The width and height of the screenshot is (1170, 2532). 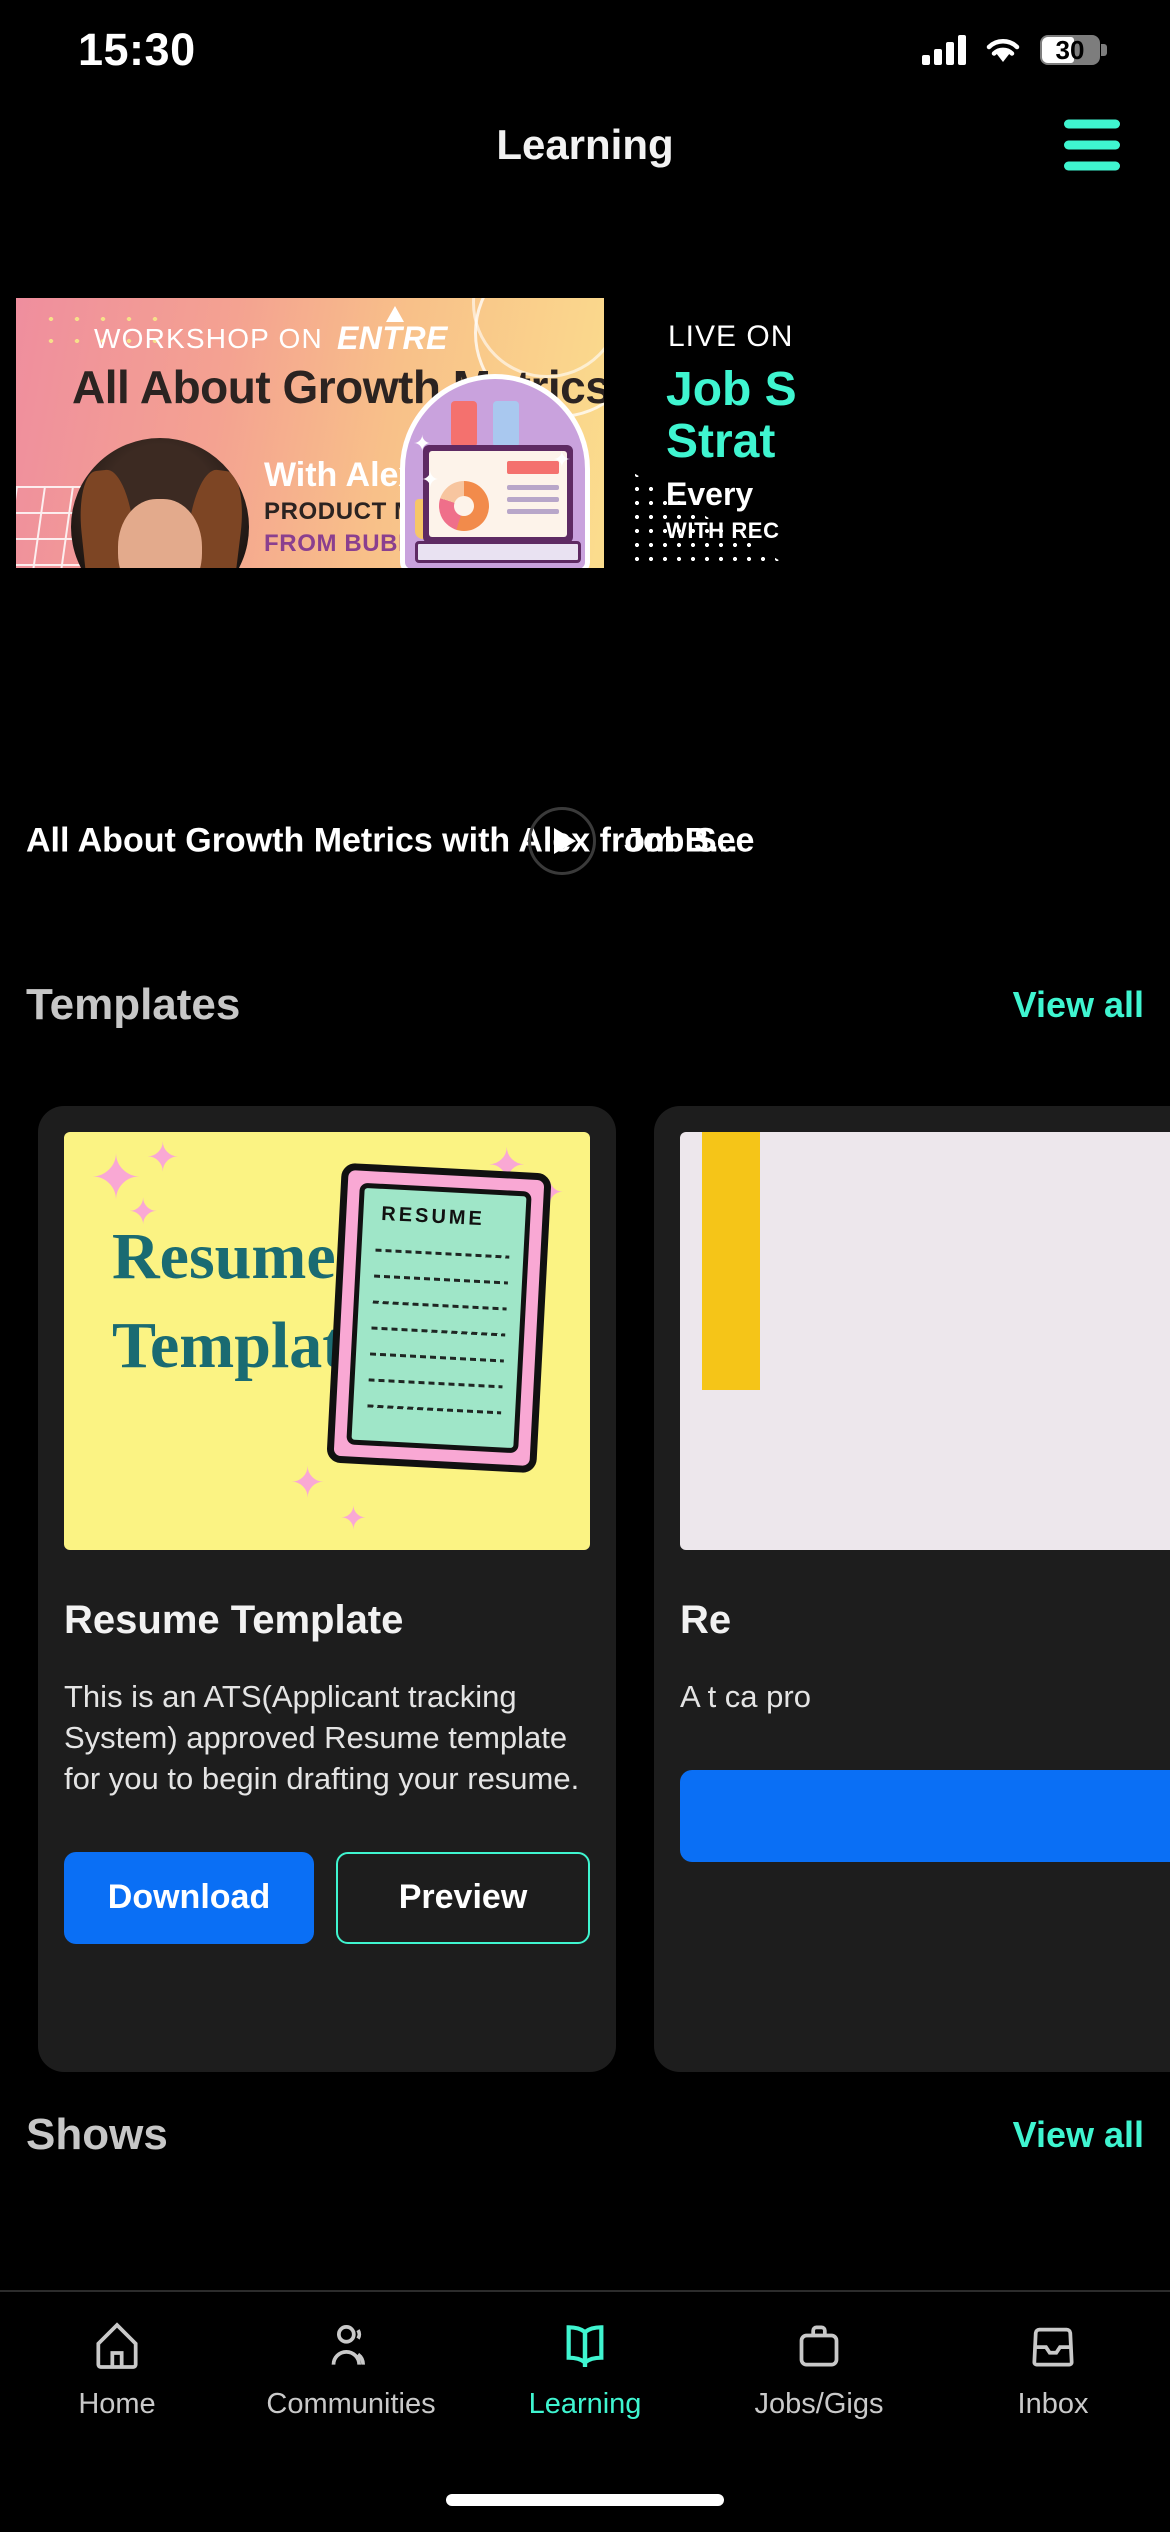 What do you see at coordinates (439, 1318) in the screenshot?
I see `resume-document-illustration: RESUME` at bounding box center [439, 1318].